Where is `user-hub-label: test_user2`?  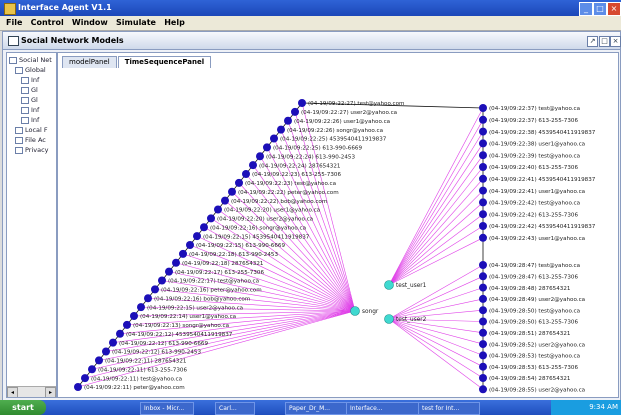
user-hub-label: test_user2 is located at coordinates (411, 320).